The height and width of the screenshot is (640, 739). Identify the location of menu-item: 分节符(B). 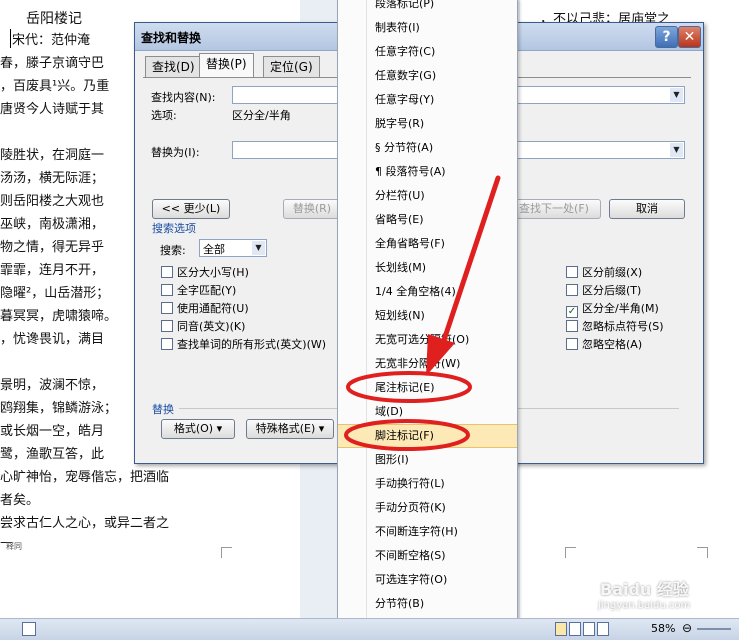
(427, 604).